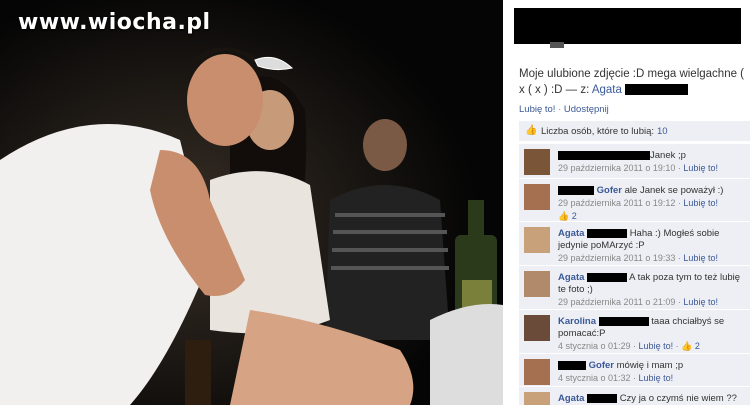 The height and width of the screenshot is (405, 750). Describe the element at coordinates (598, 131) in the screenshot. I see `likes-label: Liczba osób, które to lubią:` at that location.